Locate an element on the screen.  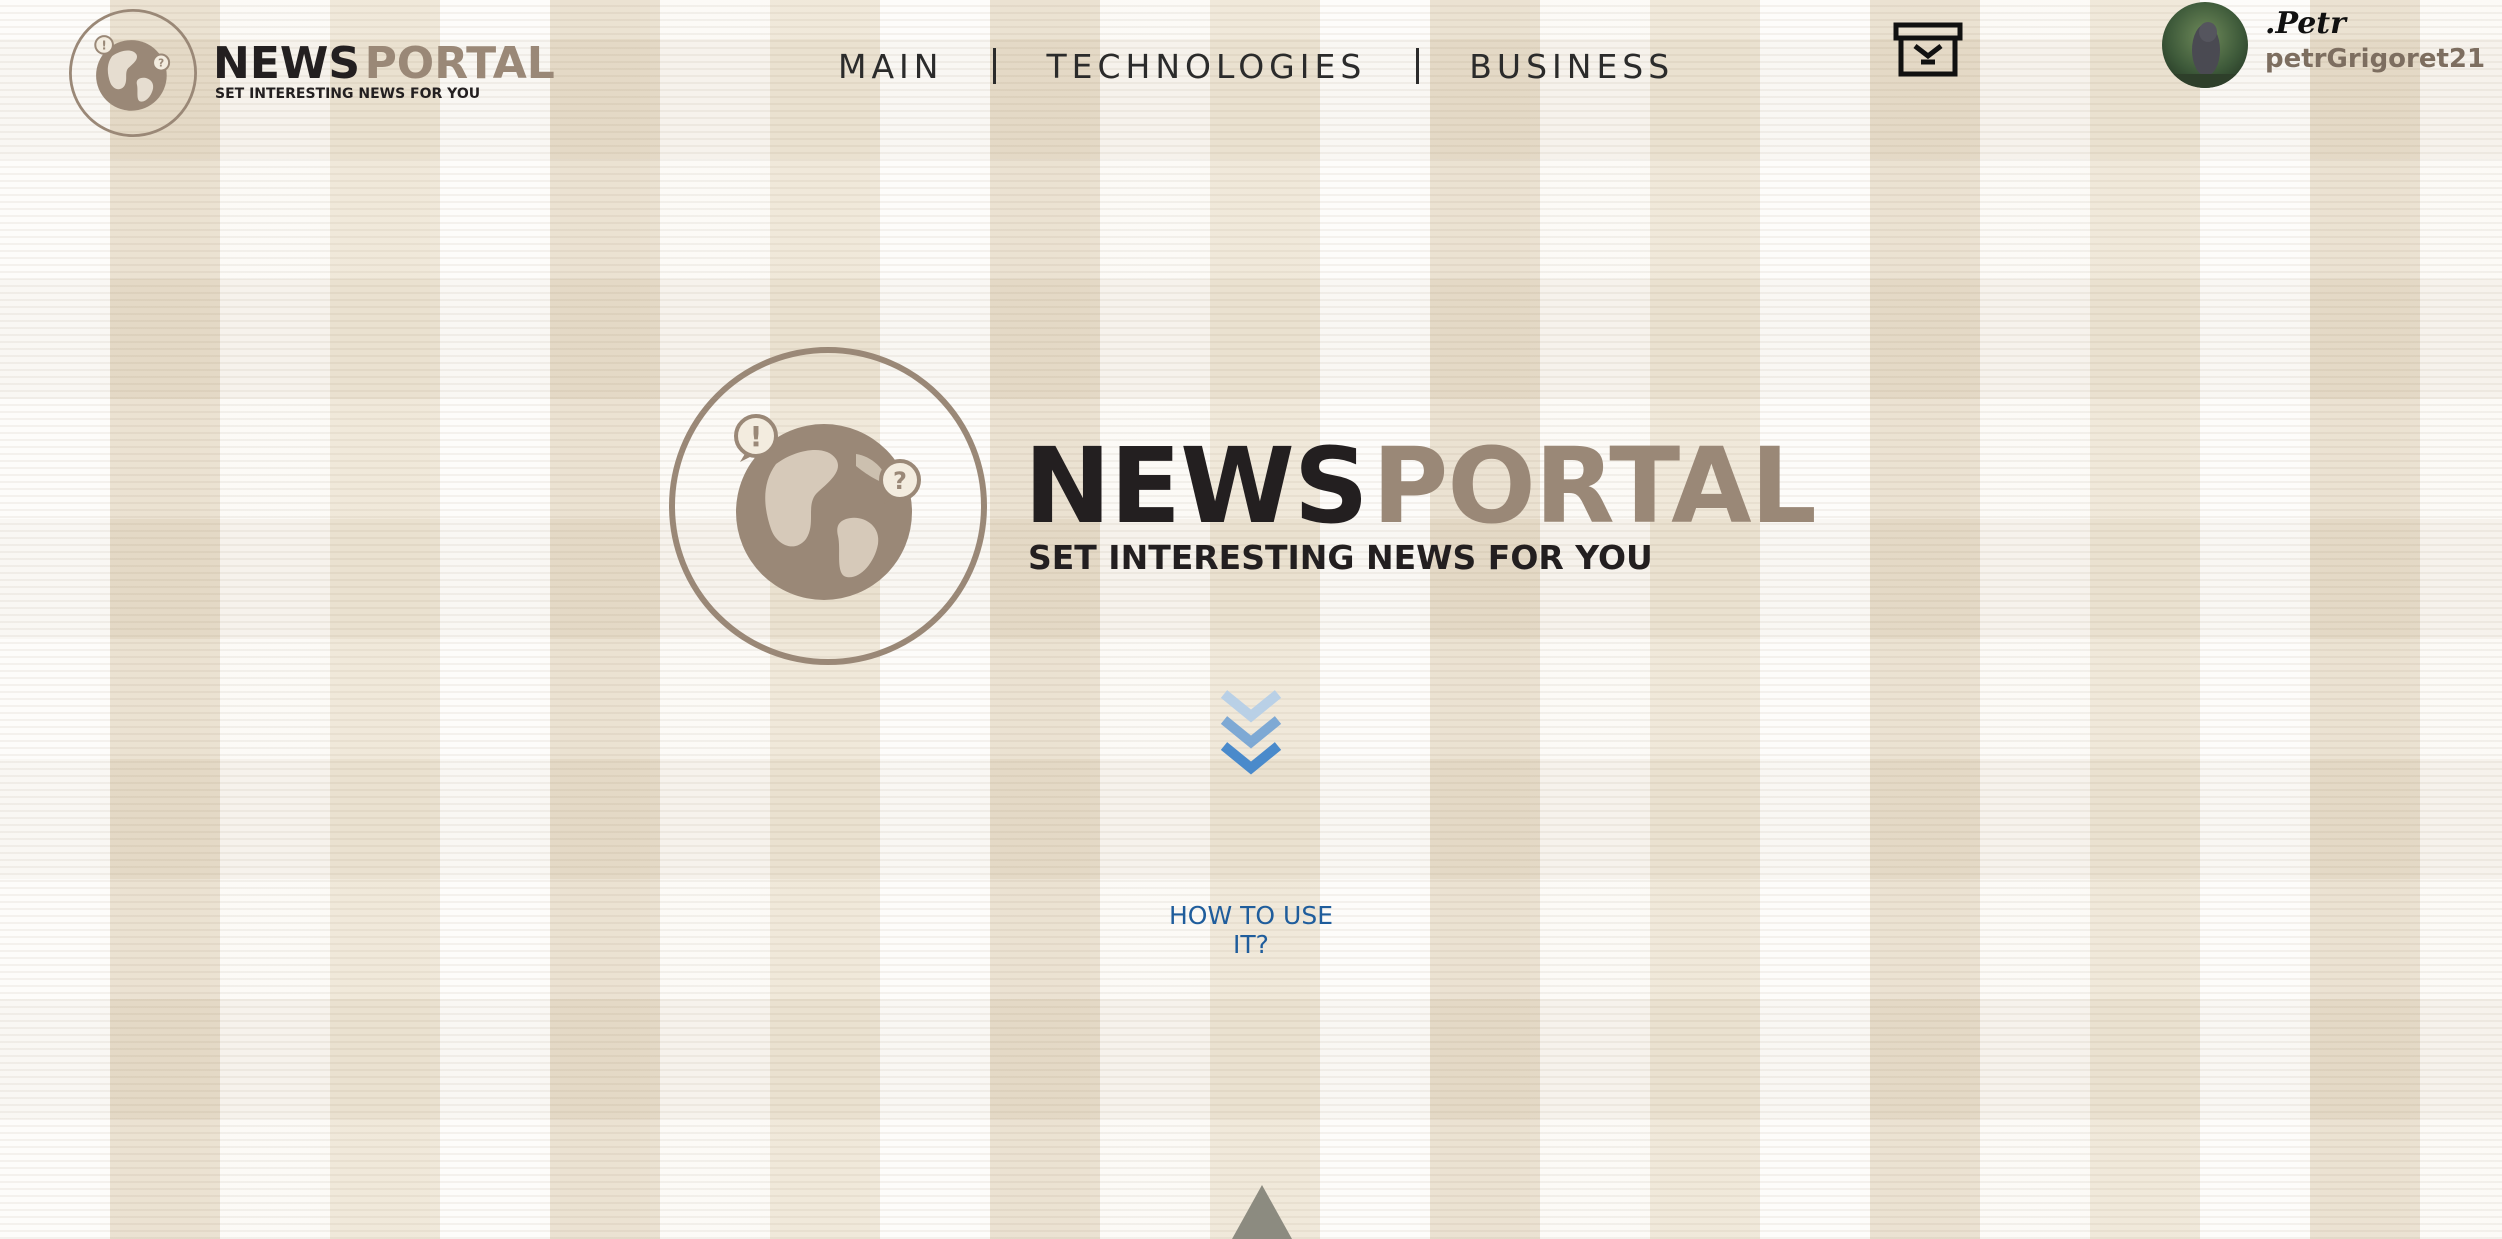
brand-word-portal: PORTAL is located at coordinates (459, 63).